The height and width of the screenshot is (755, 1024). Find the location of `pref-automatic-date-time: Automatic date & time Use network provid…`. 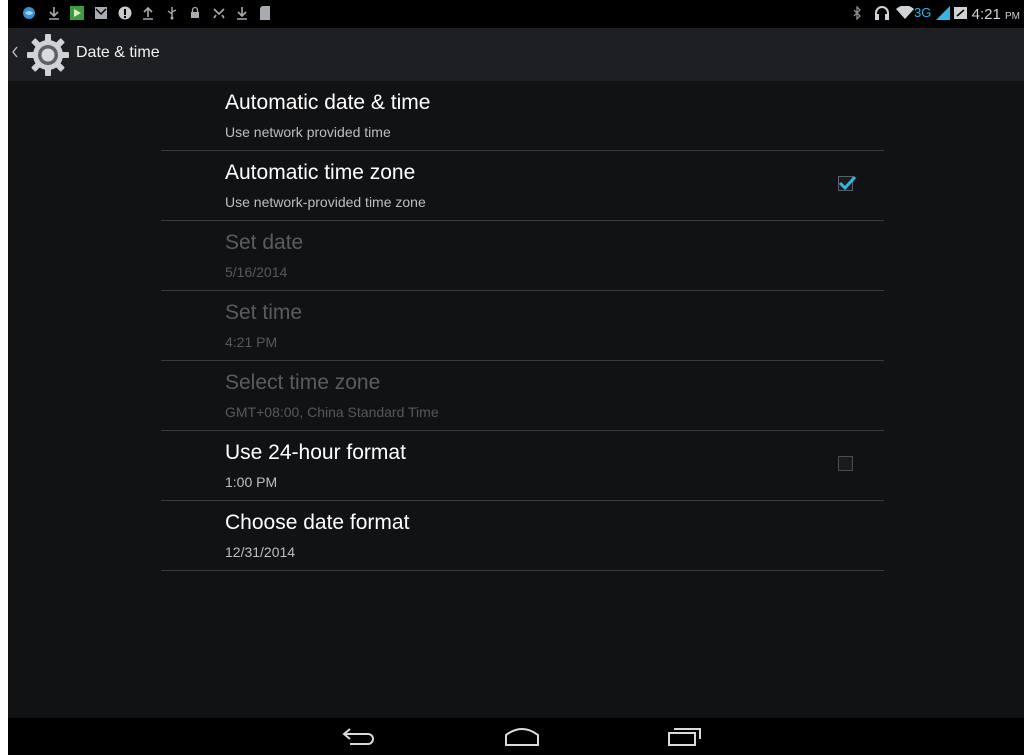

pref-automatic-date-time: Automatic date & time Use network provid… is located at coordinates (522, 116).